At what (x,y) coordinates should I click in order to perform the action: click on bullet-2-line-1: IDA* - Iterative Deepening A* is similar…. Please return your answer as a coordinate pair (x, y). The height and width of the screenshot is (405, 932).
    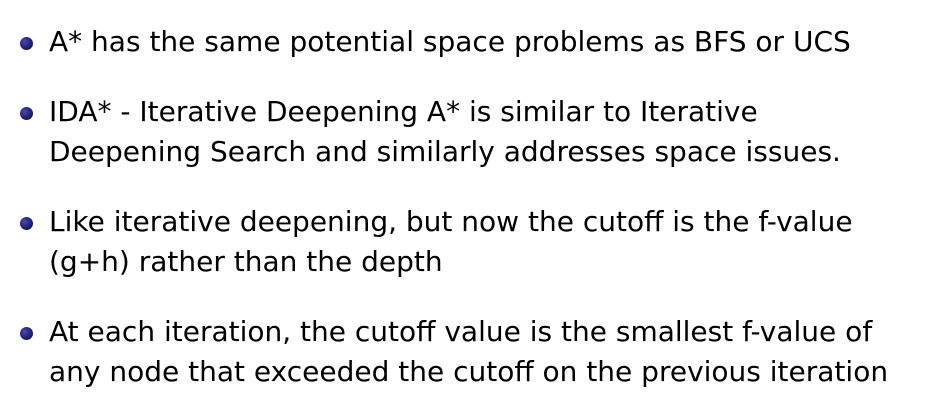
    Looking at the image, I should click on (403, 111).